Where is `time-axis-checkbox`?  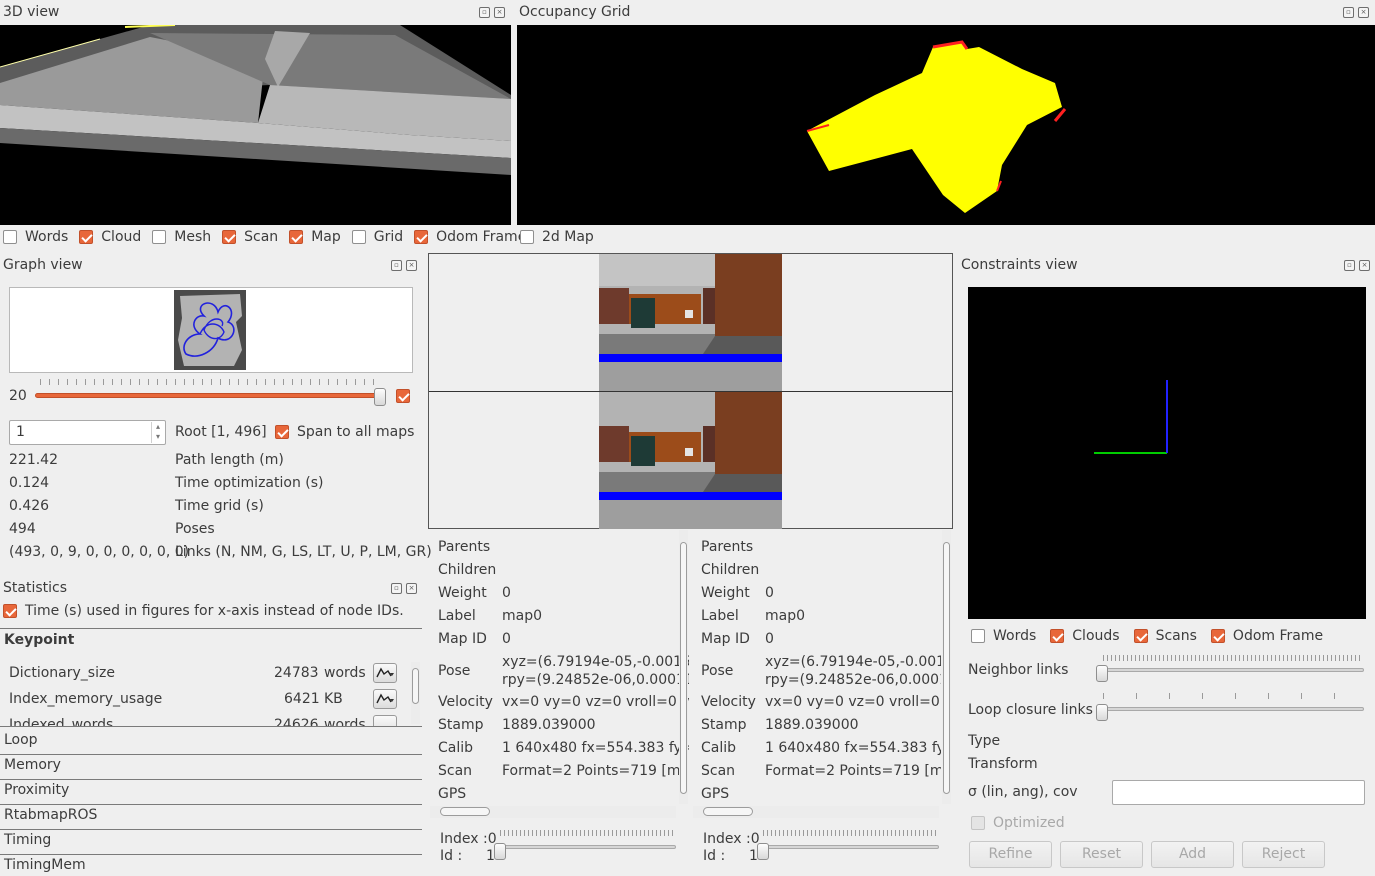 time-axis-checkbox is located at coordinates (10, 611).